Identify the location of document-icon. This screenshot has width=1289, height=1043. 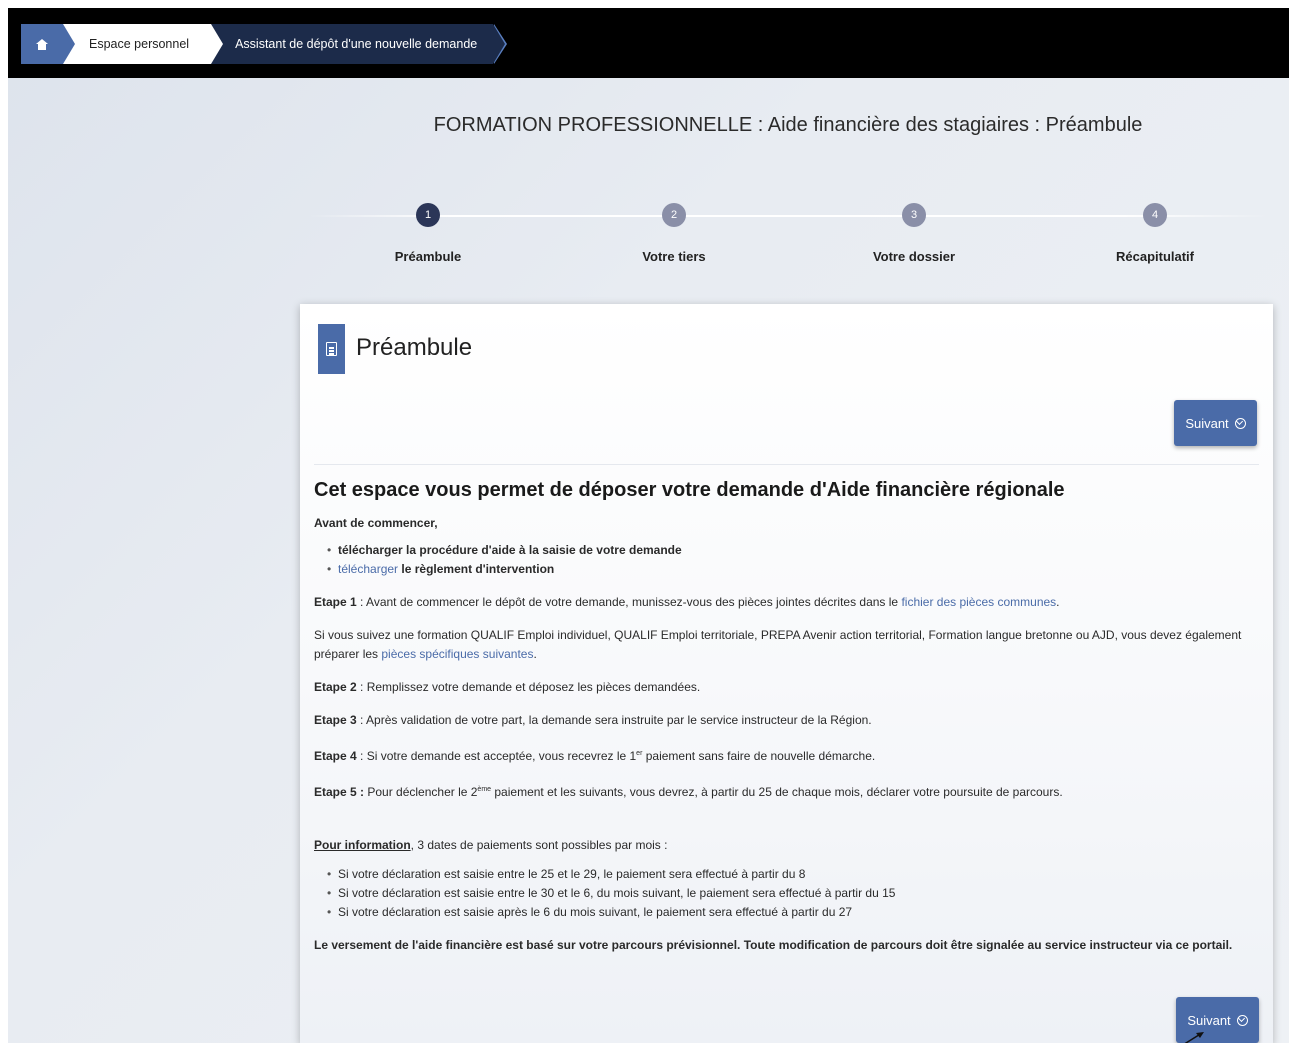
(331, 349).